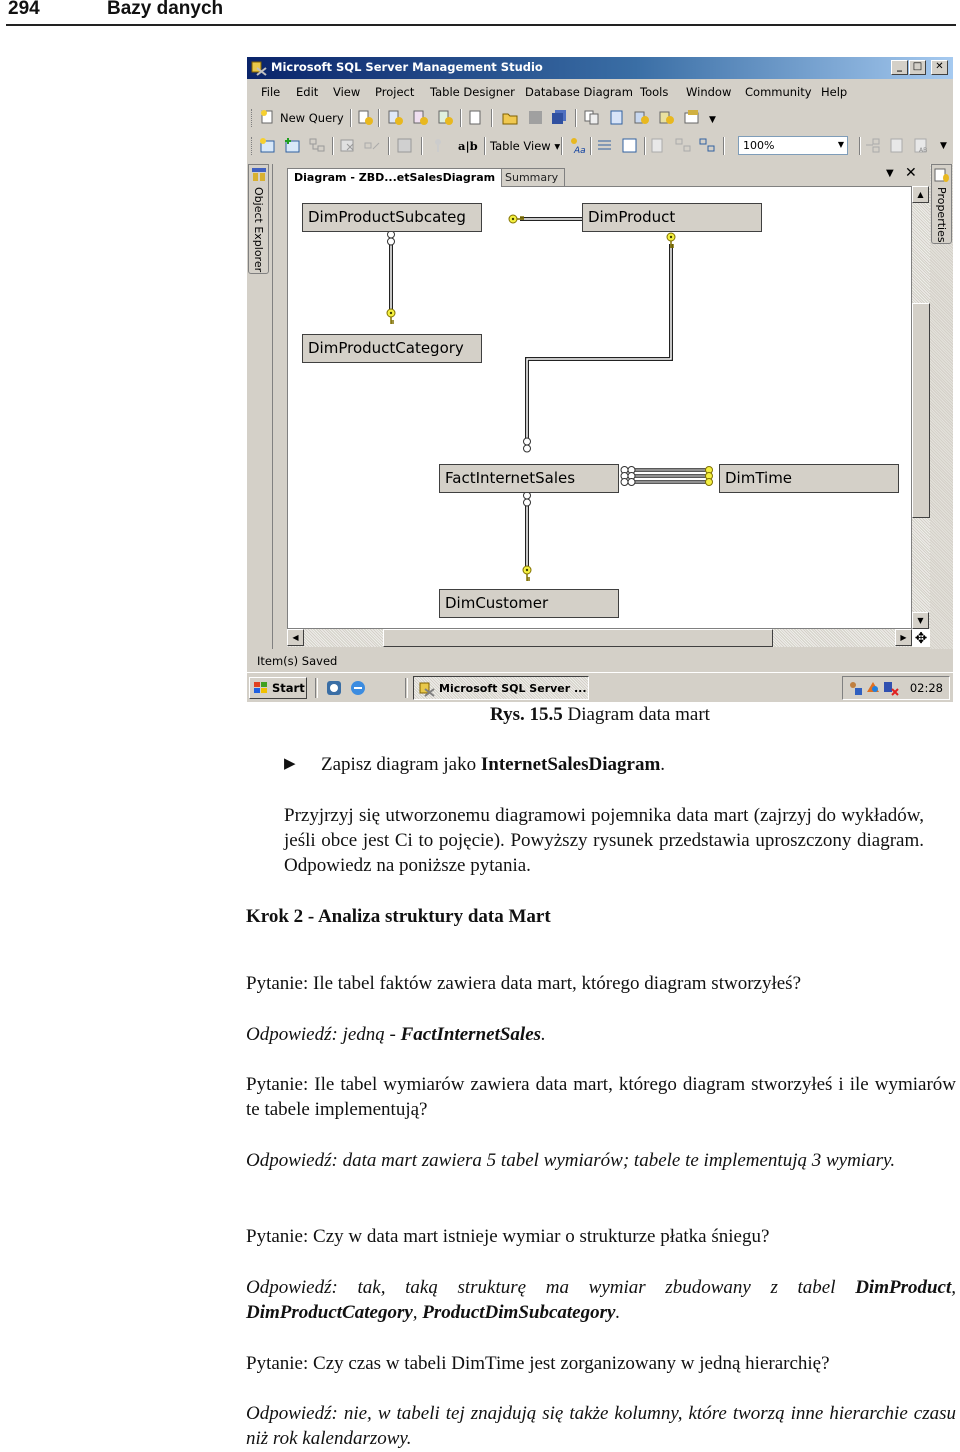 Image resolution: width=960 pixels, height=1452 pixels. Describe the element at coordinates (683, 145) in the screenshot. I see `arrange-tables-icon` at that location.